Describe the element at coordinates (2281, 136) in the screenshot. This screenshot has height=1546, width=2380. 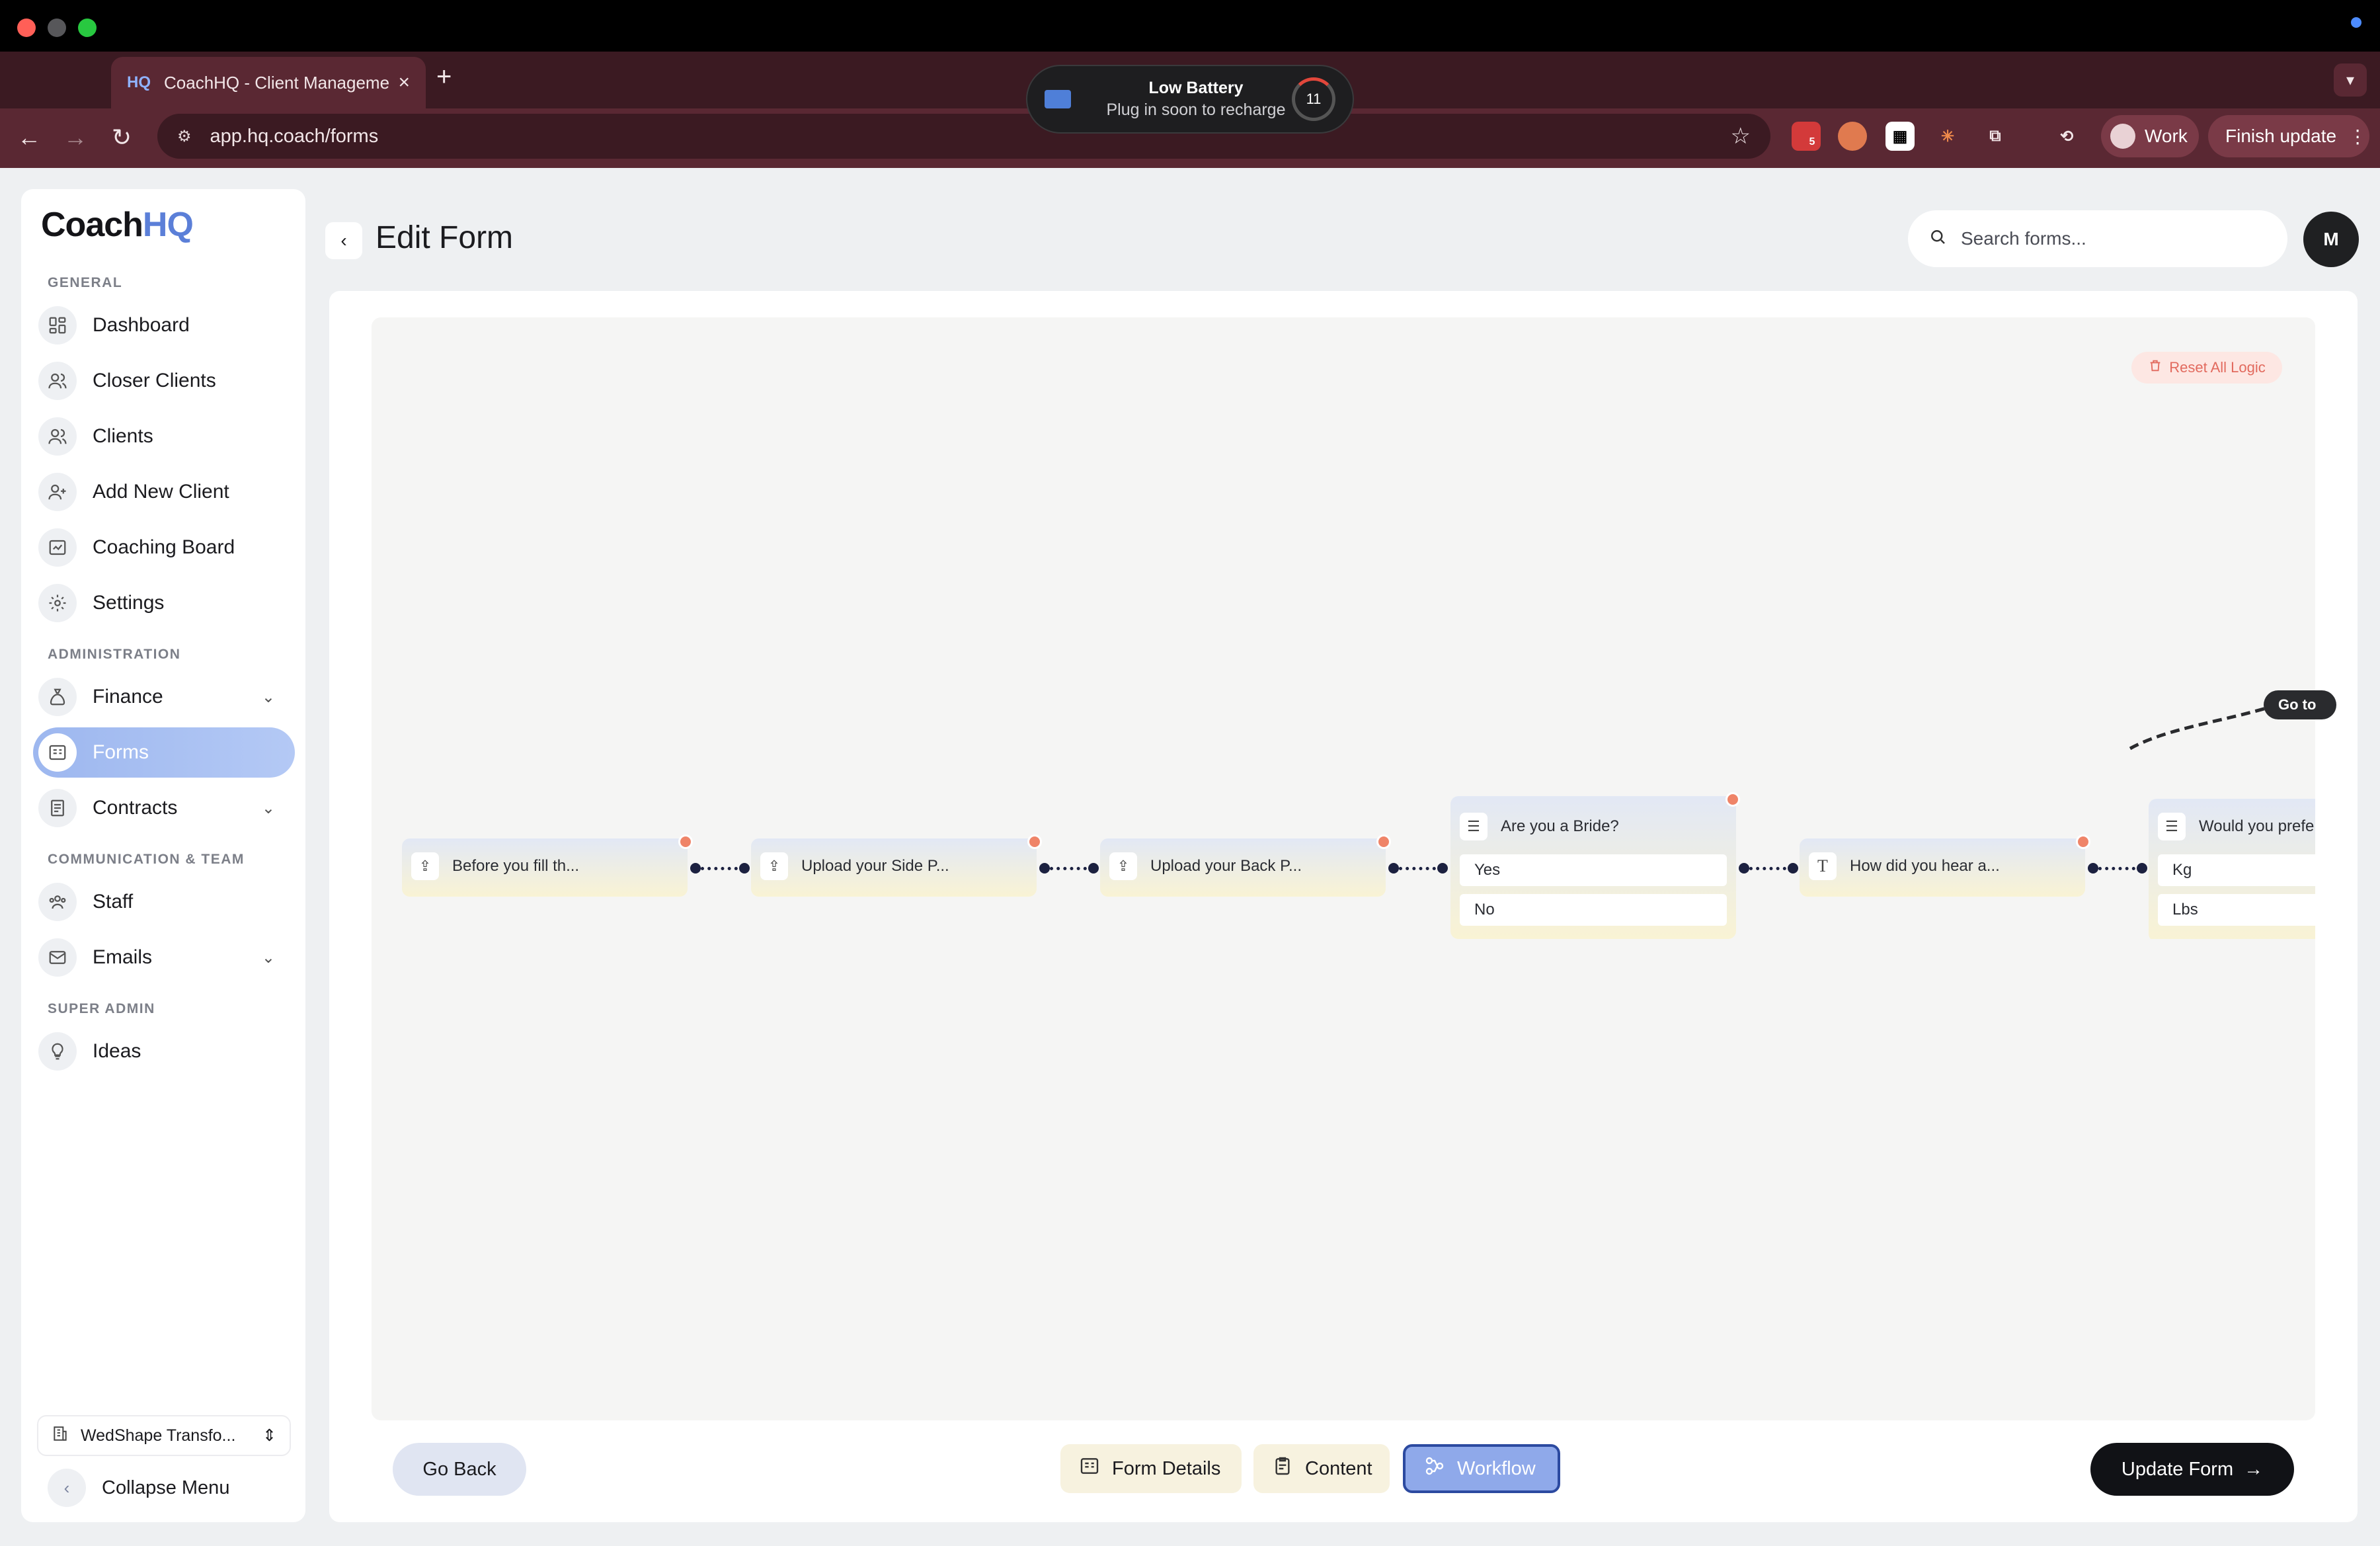
I see `finish-update-label: Finish update` at that location.